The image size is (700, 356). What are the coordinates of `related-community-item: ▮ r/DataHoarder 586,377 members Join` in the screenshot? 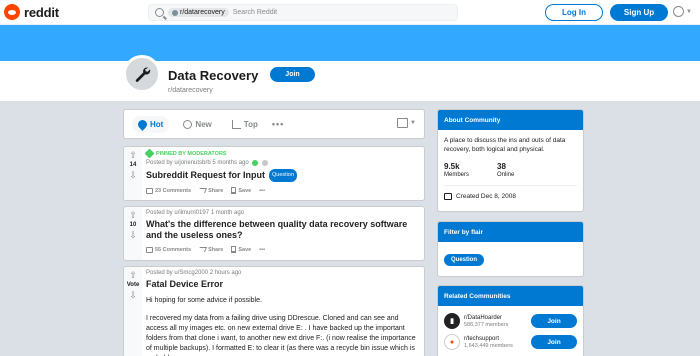 It's located at (510, 321).